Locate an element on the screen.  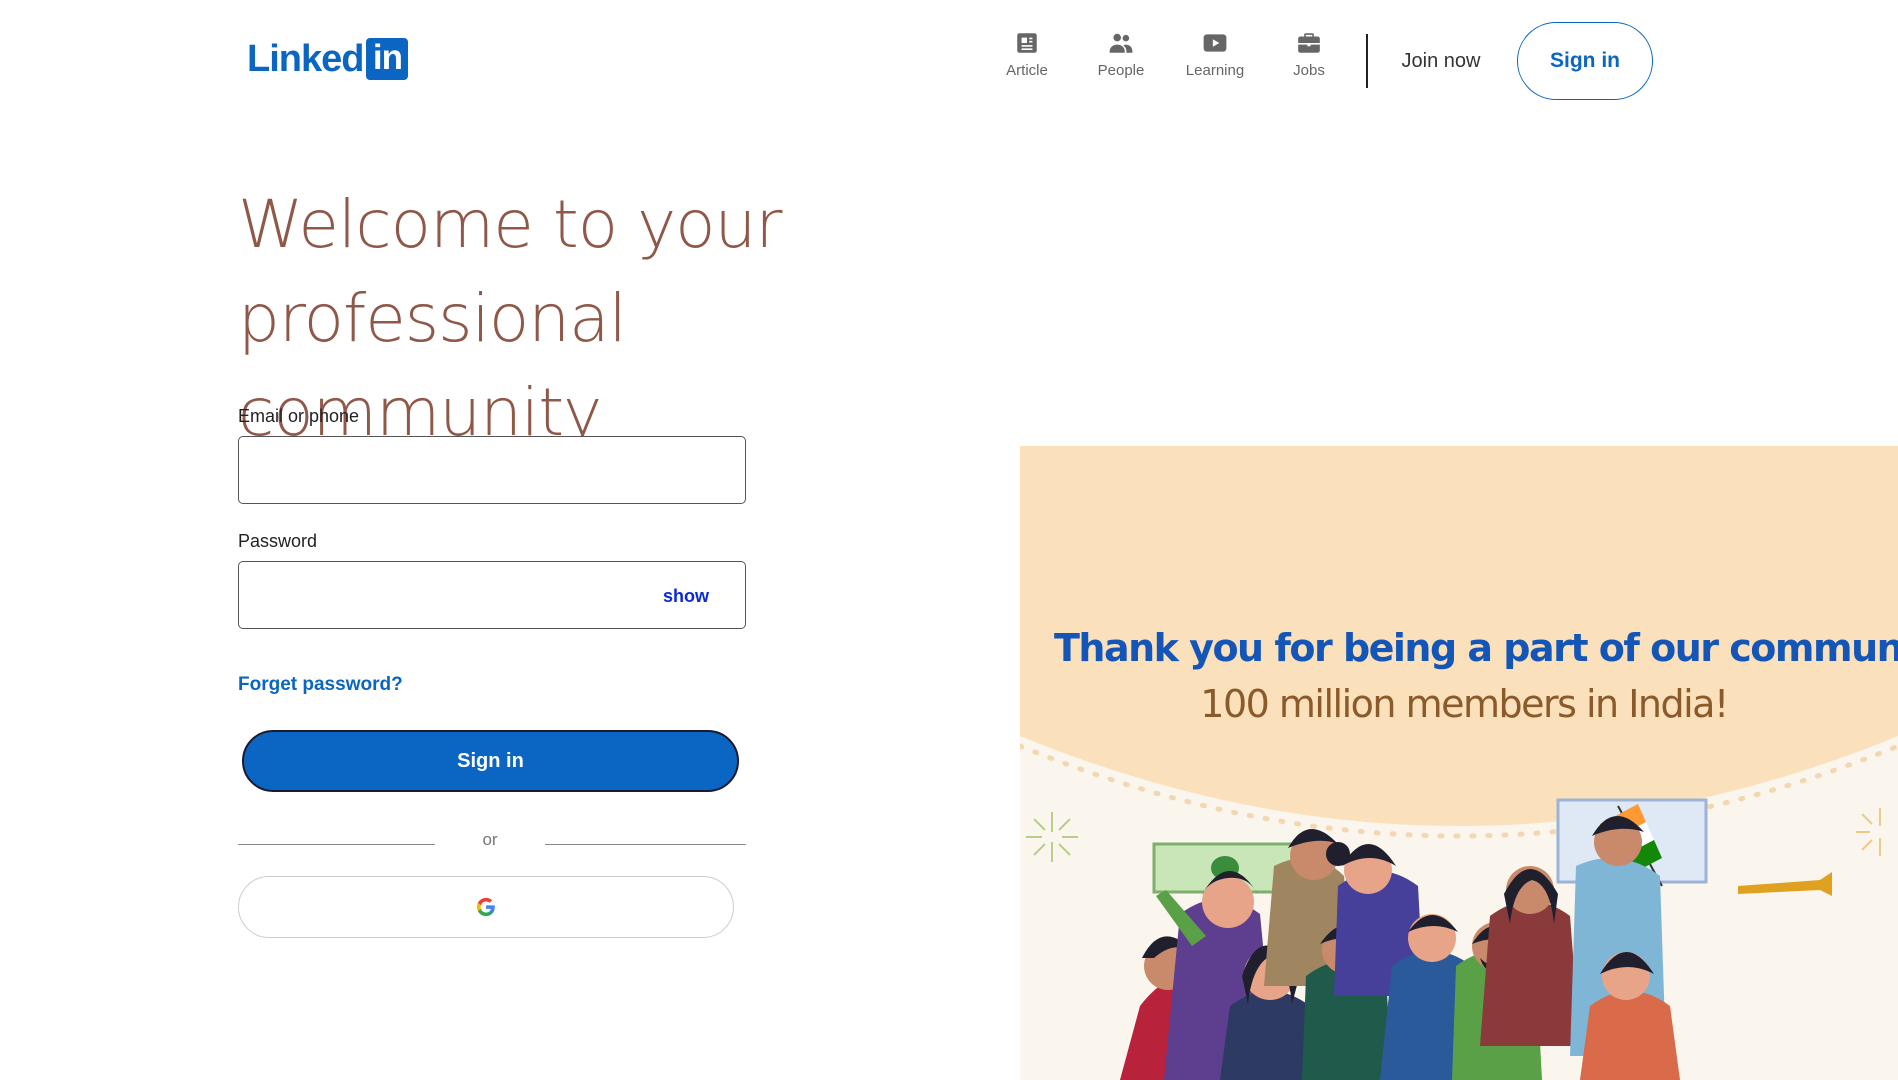
google-g-icon is located at coordinates (485, 907).